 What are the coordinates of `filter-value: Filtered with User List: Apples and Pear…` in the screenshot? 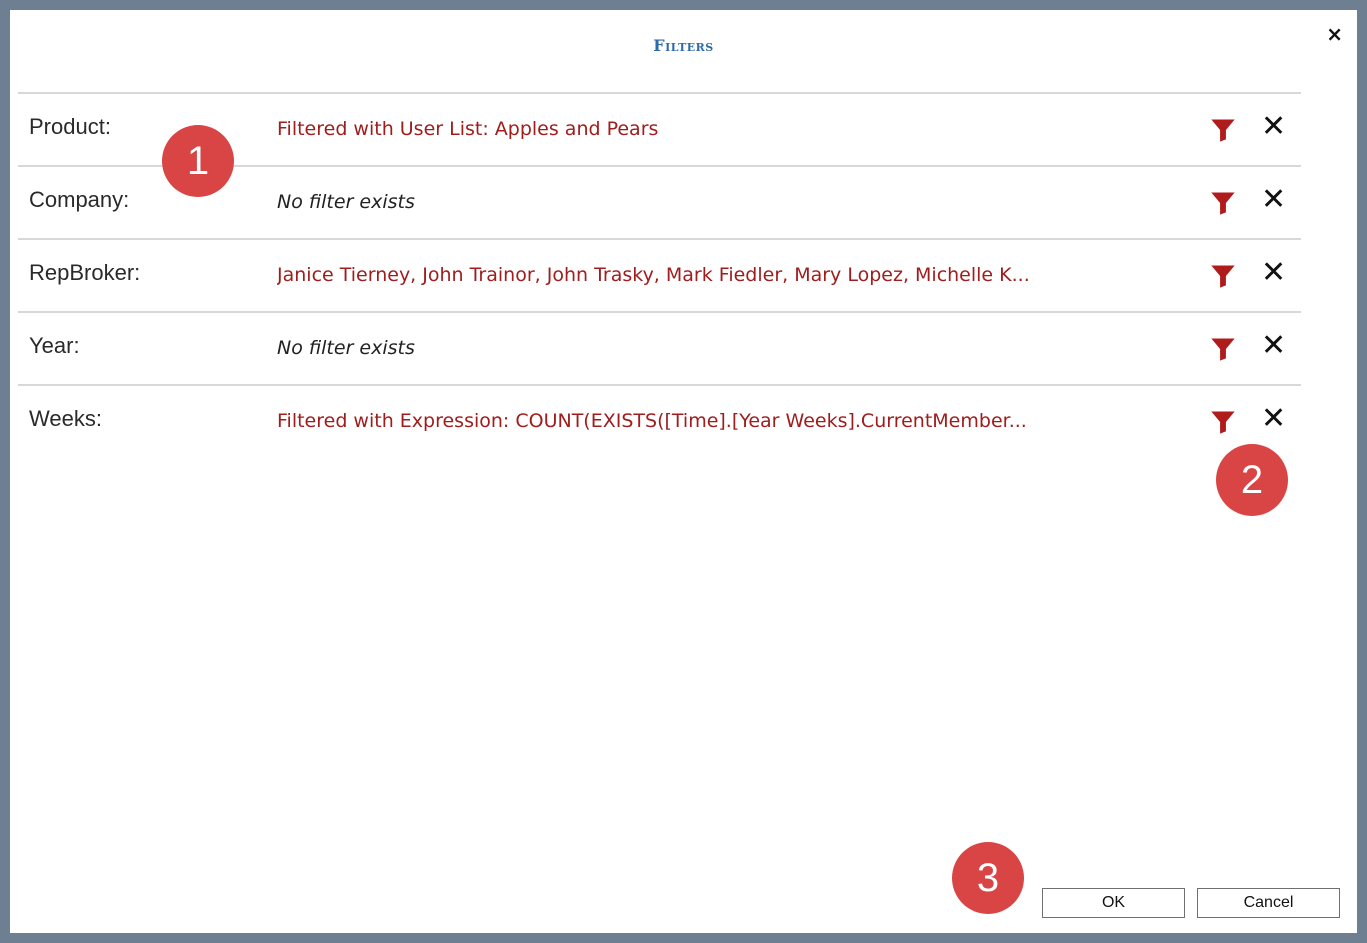 It's located at (468, 129).